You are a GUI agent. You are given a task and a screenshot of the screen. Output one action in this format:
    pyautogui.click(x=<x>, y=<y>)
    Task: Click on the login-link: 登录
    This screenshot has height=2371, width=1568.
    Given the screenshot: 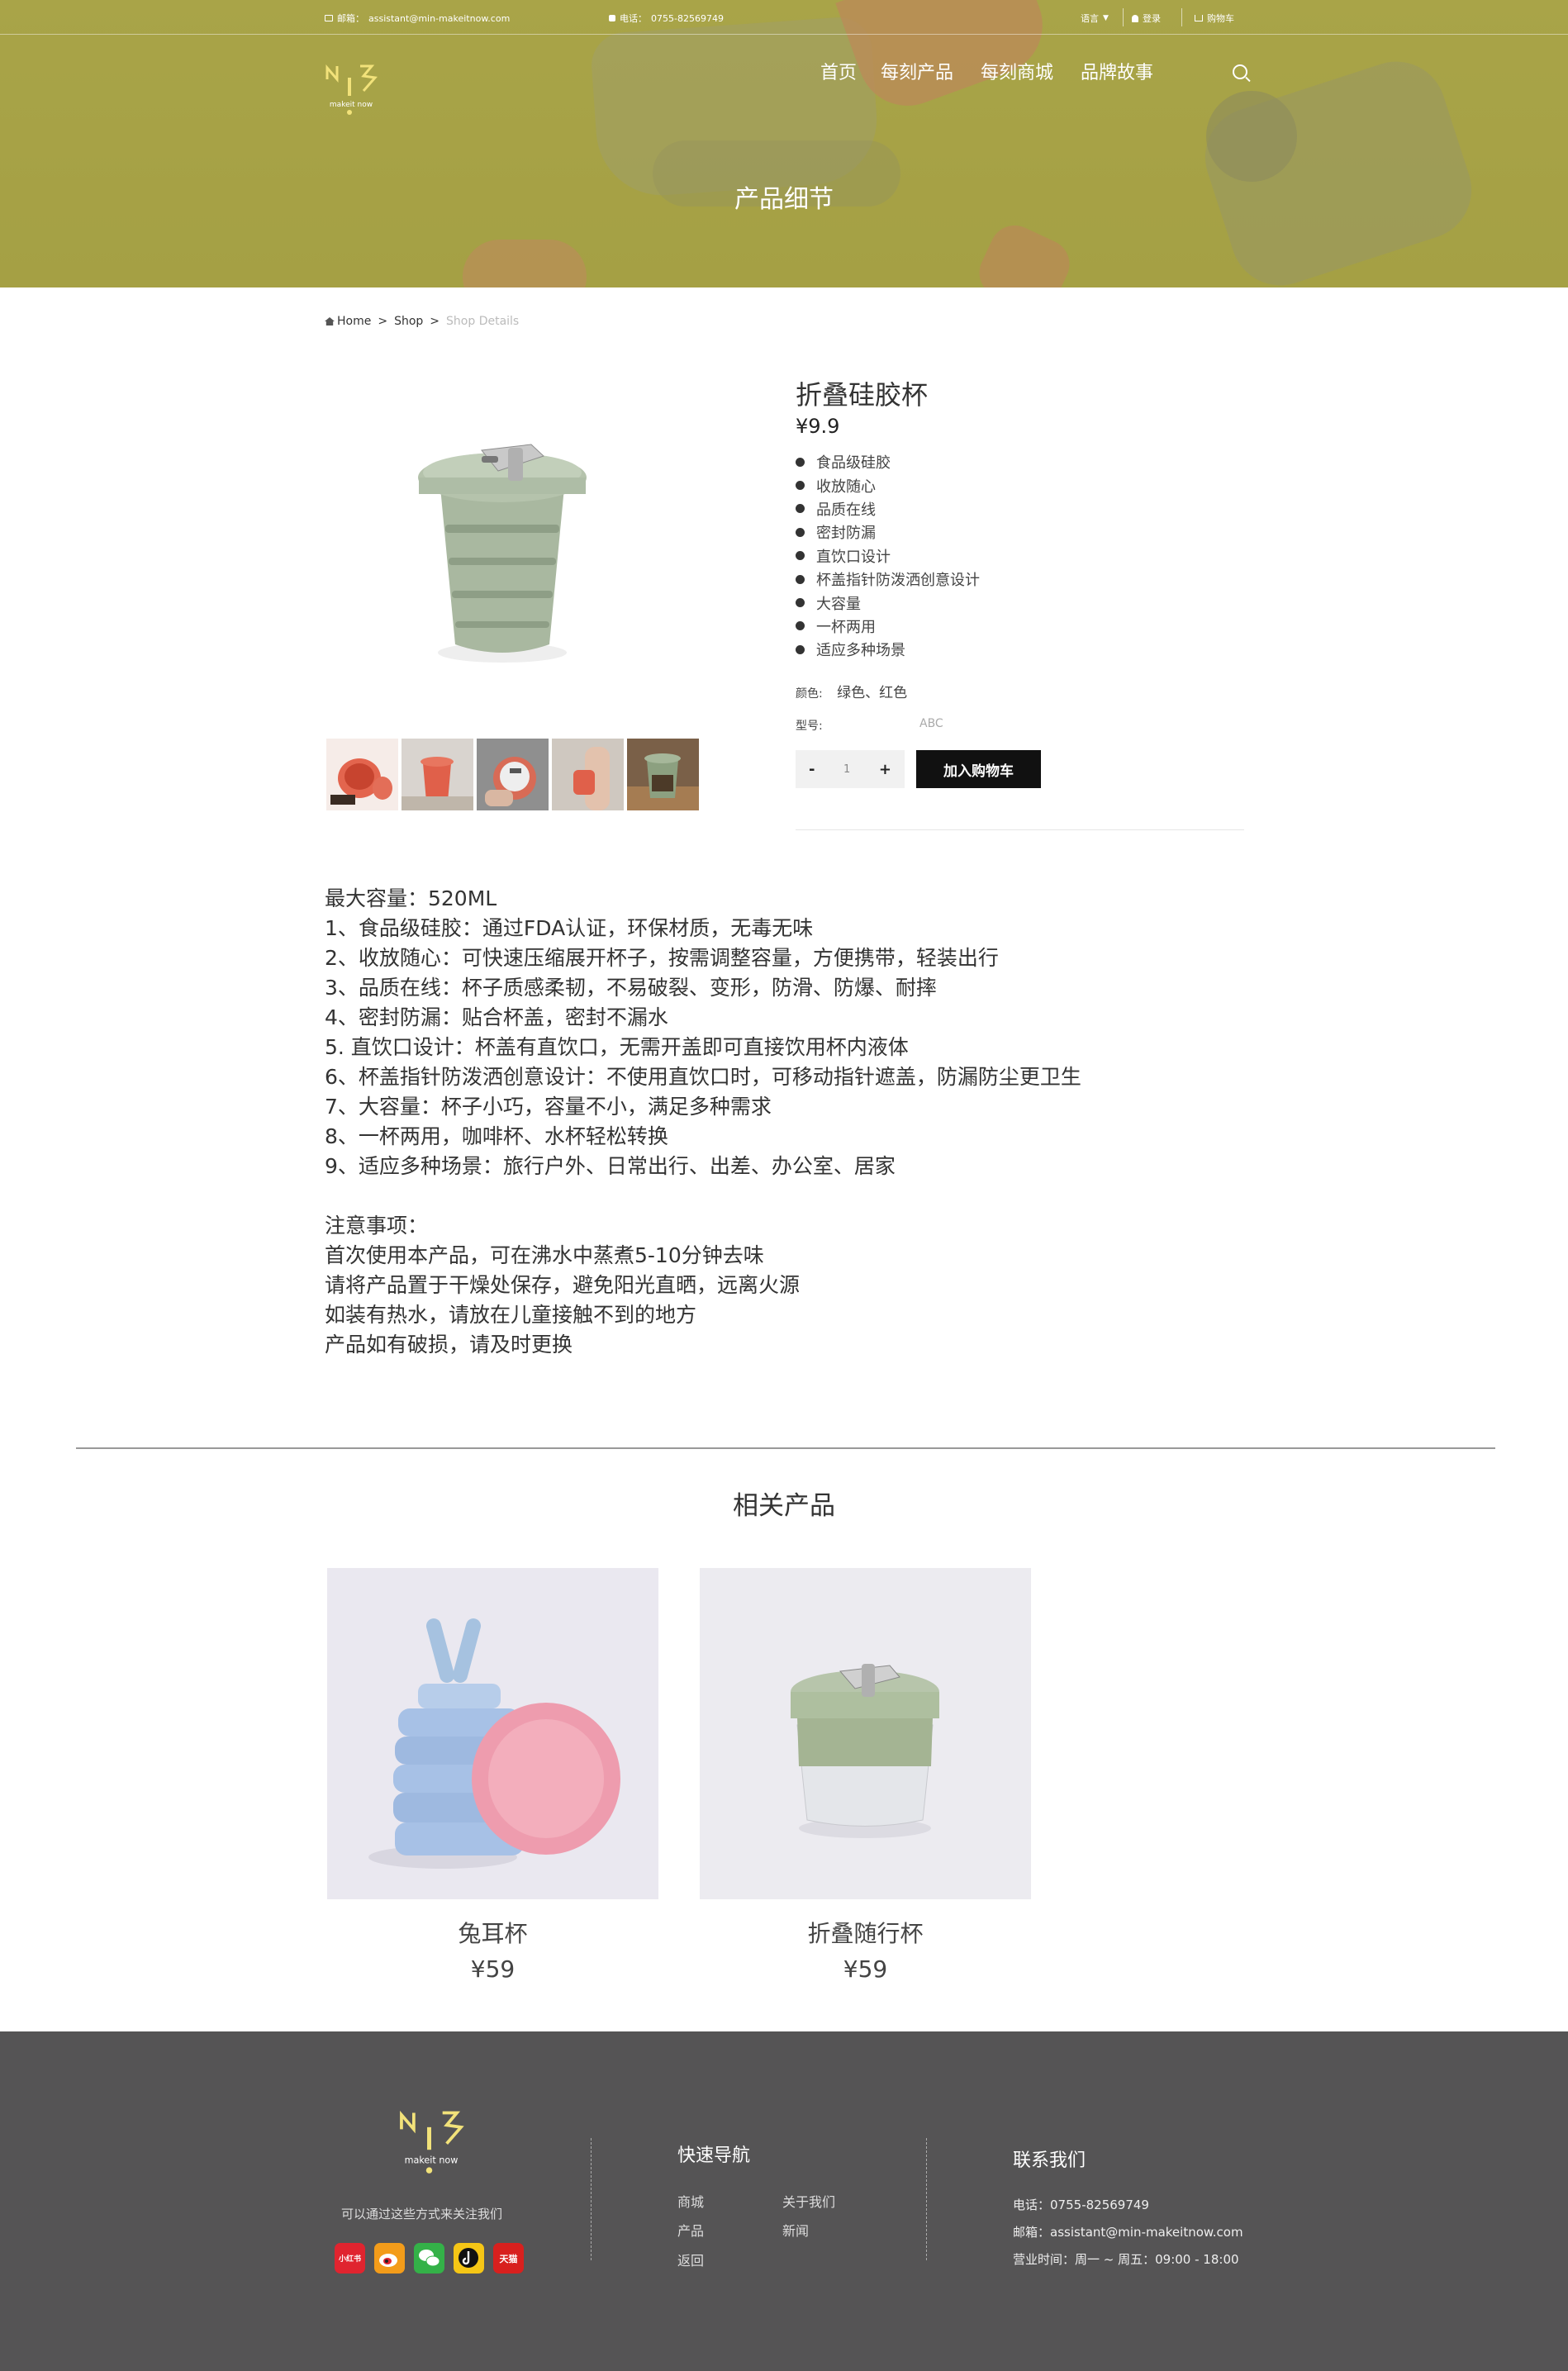 What is the action you would take?
    pyautogui.click(x=1146, y=18)
    